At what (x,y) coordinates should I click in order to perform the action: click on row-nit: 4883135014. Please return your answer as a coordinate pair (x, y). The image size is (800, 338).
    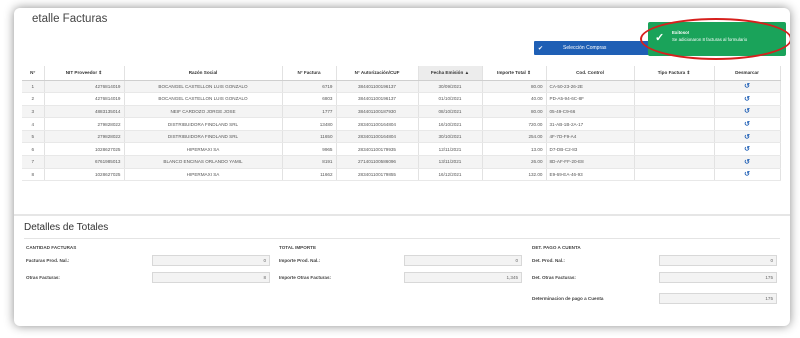
    Looking at the image, I should click on (84, 112).